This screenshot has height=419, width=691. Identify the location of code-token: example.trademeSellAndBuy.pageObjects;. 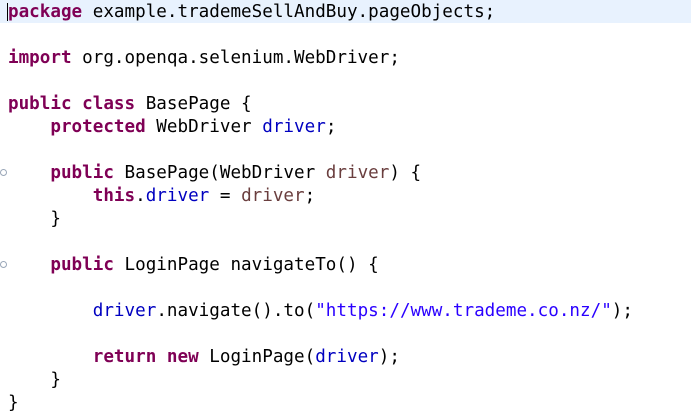
(289, 12).